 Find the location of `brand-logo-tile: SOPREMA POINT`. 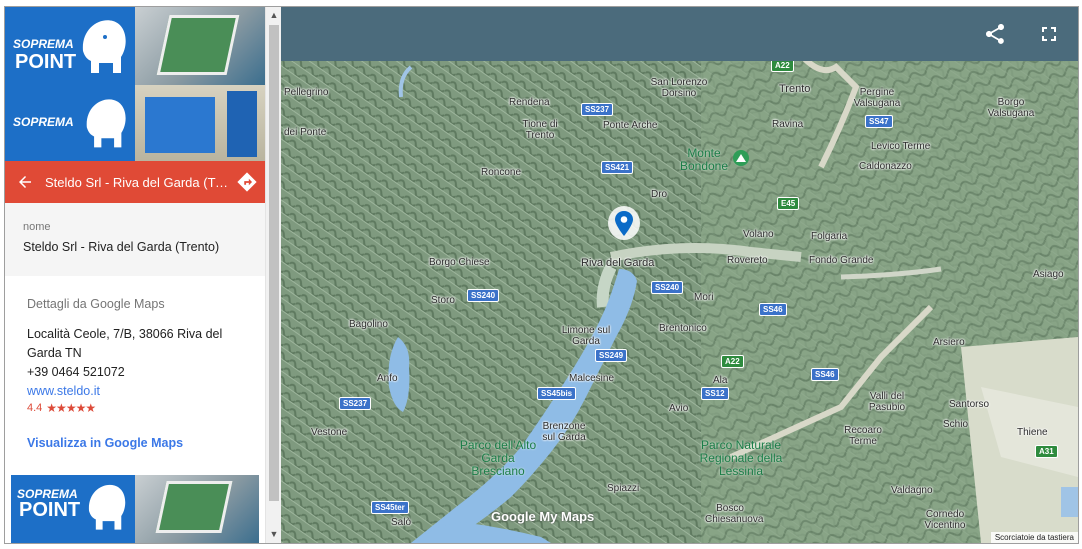

brand-logo-tile: SOPREMA POINT is located at coordinates (70, 46).